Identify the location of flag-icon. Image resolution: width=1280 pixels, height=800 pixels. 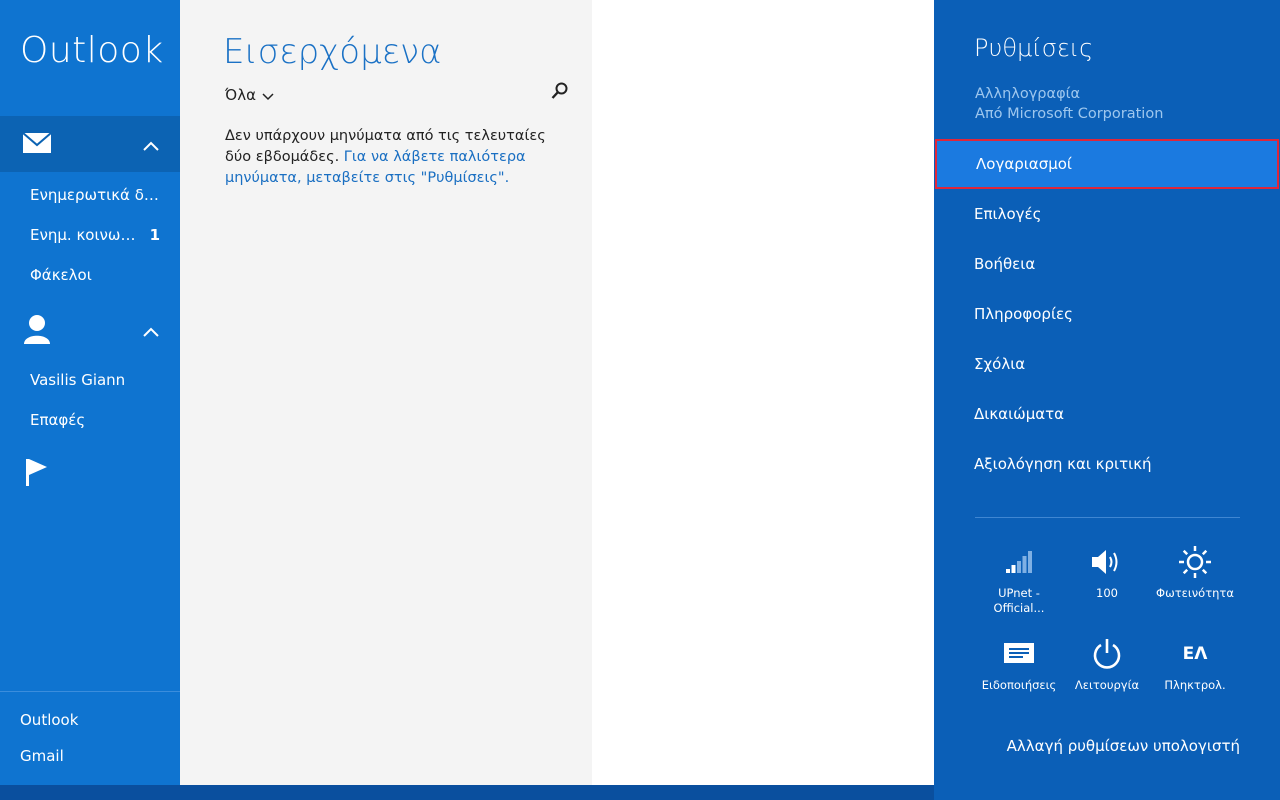
(37, 474).